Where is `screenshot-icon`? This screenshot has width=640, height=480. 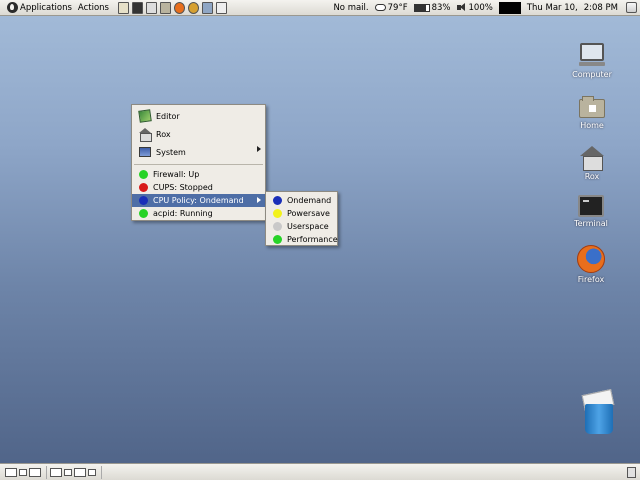
screenshot-icon is located at coordinates (221, 7).